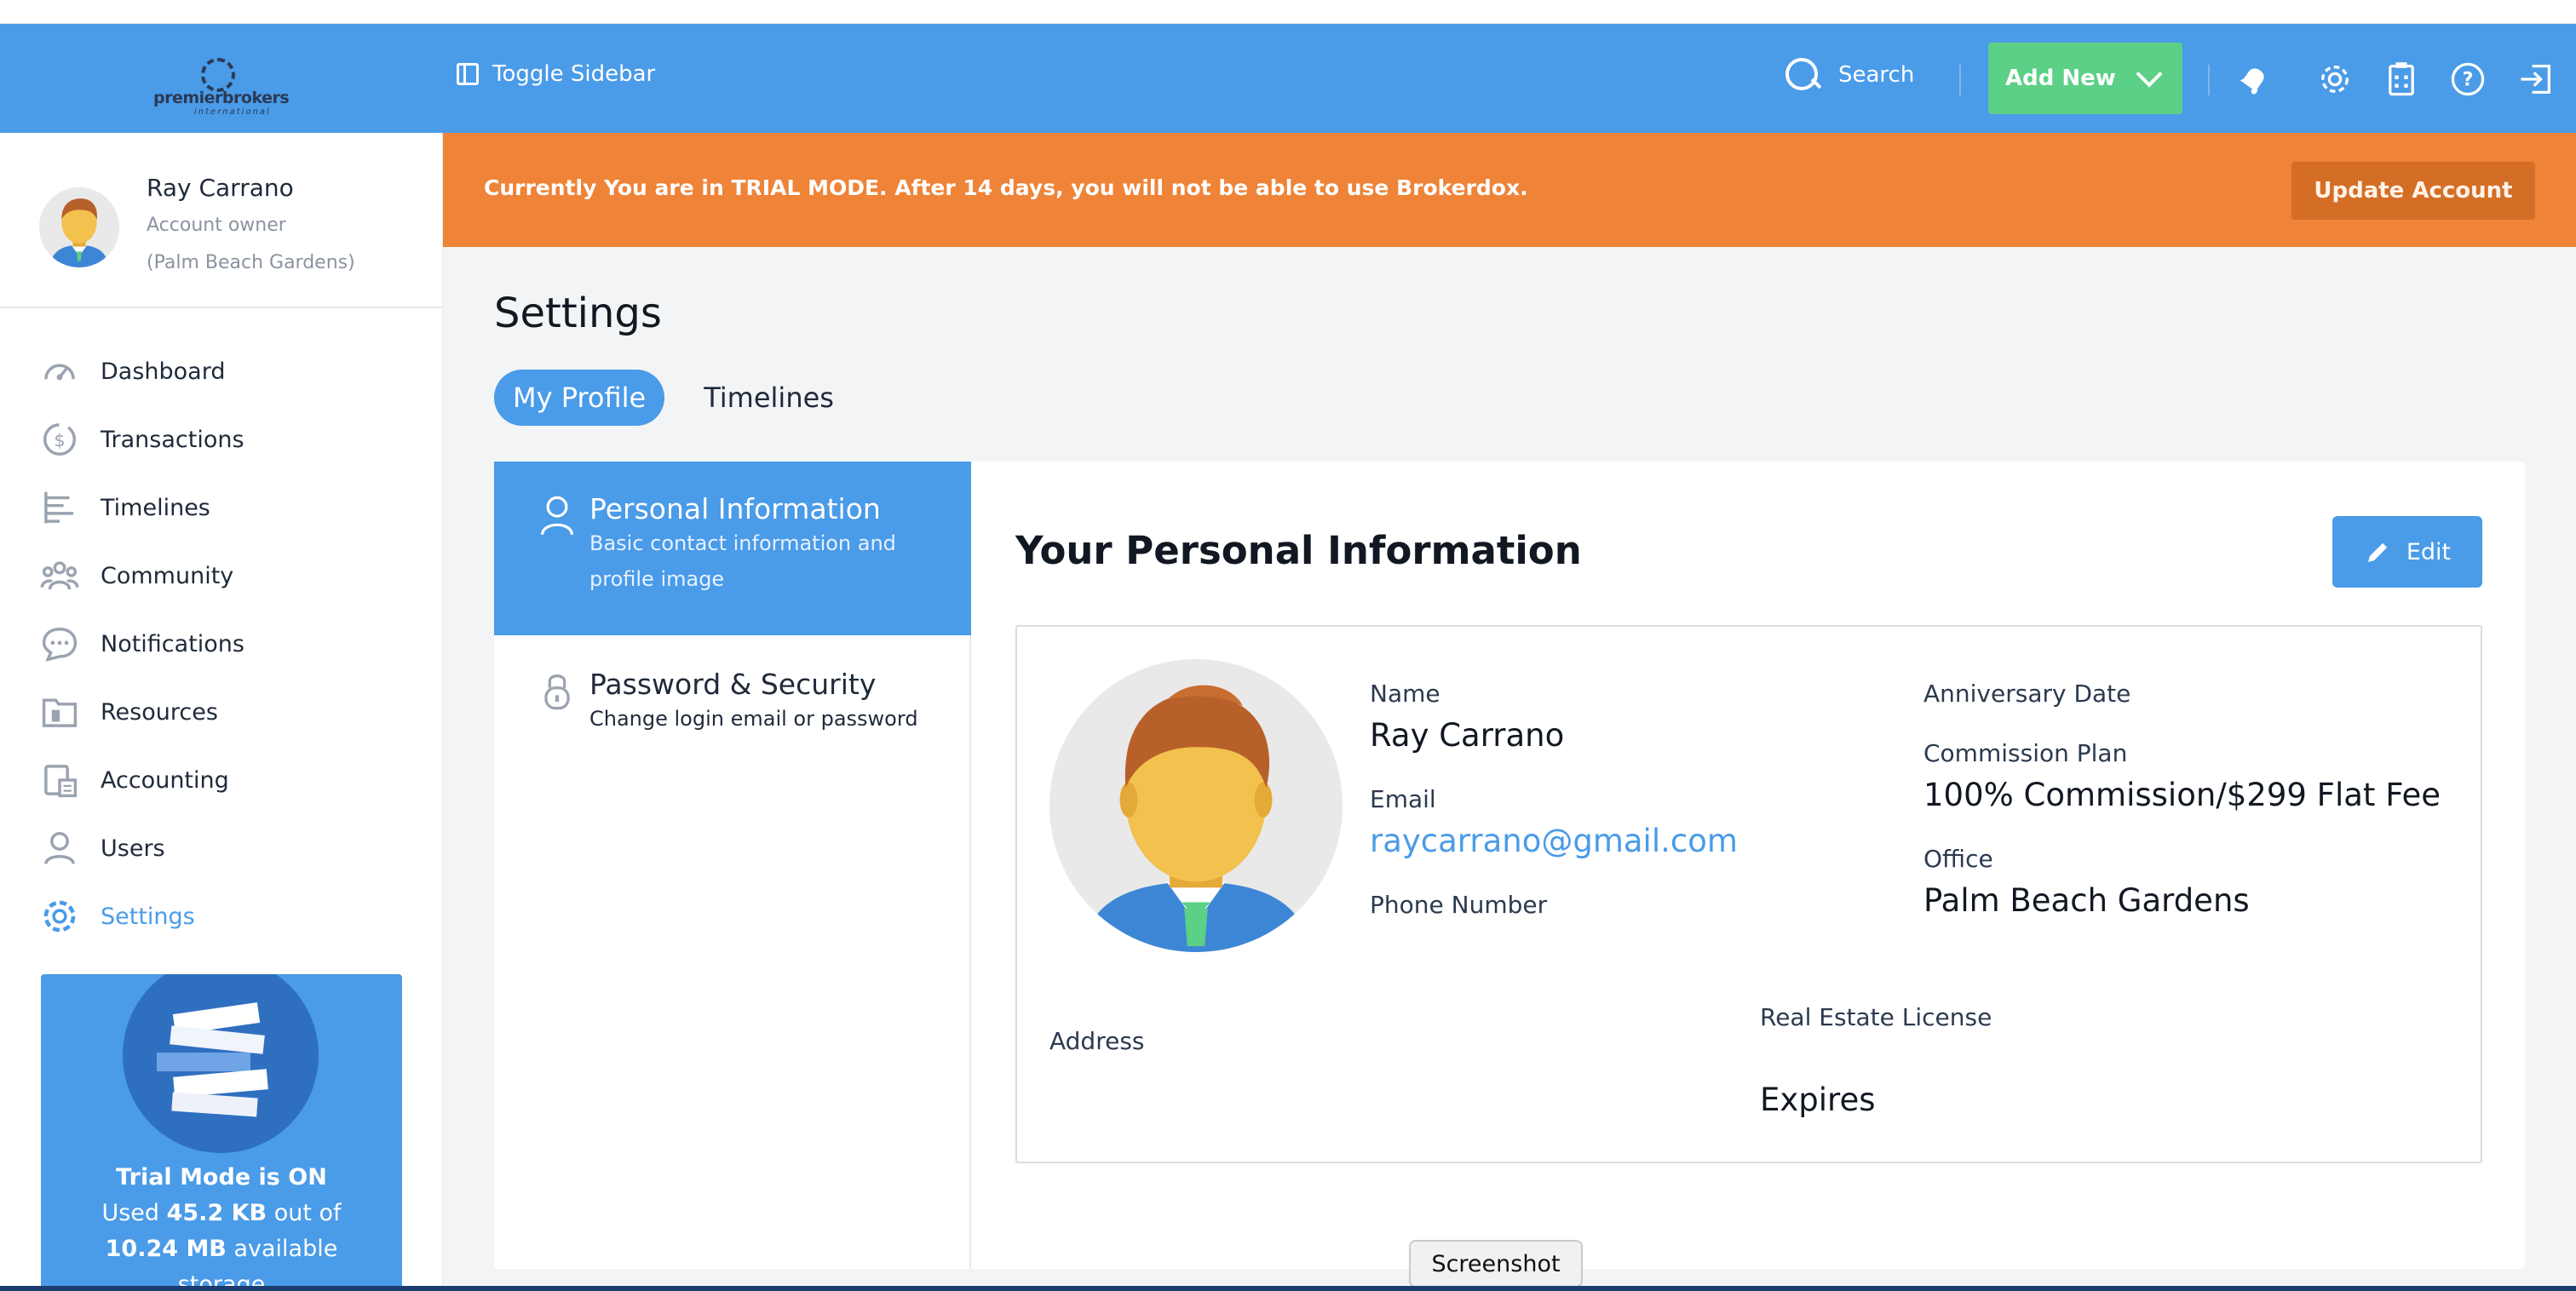  Describe the element at coordinates (468, 74) in the screenshot. I see `sidebar-toggle-icon` at that location.